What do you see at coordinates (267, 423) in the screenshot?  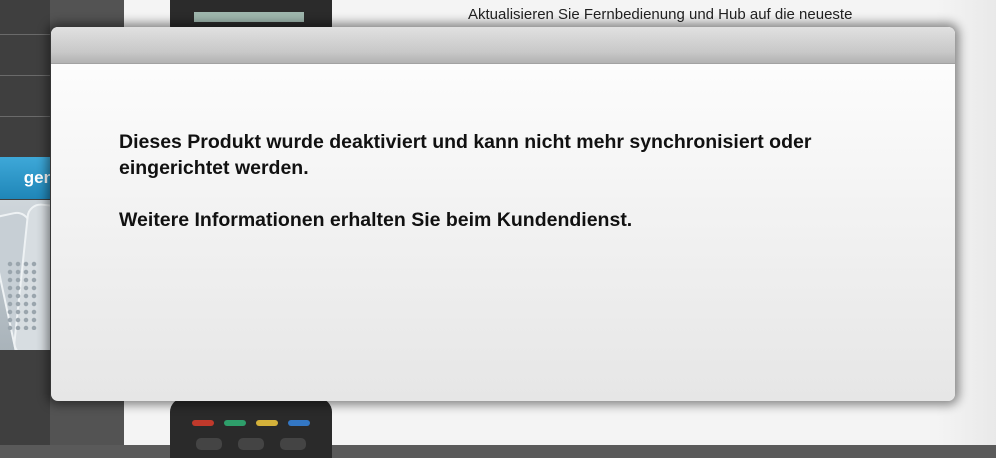 I see `yellow-button-icon` at bounding box center [267, 423].